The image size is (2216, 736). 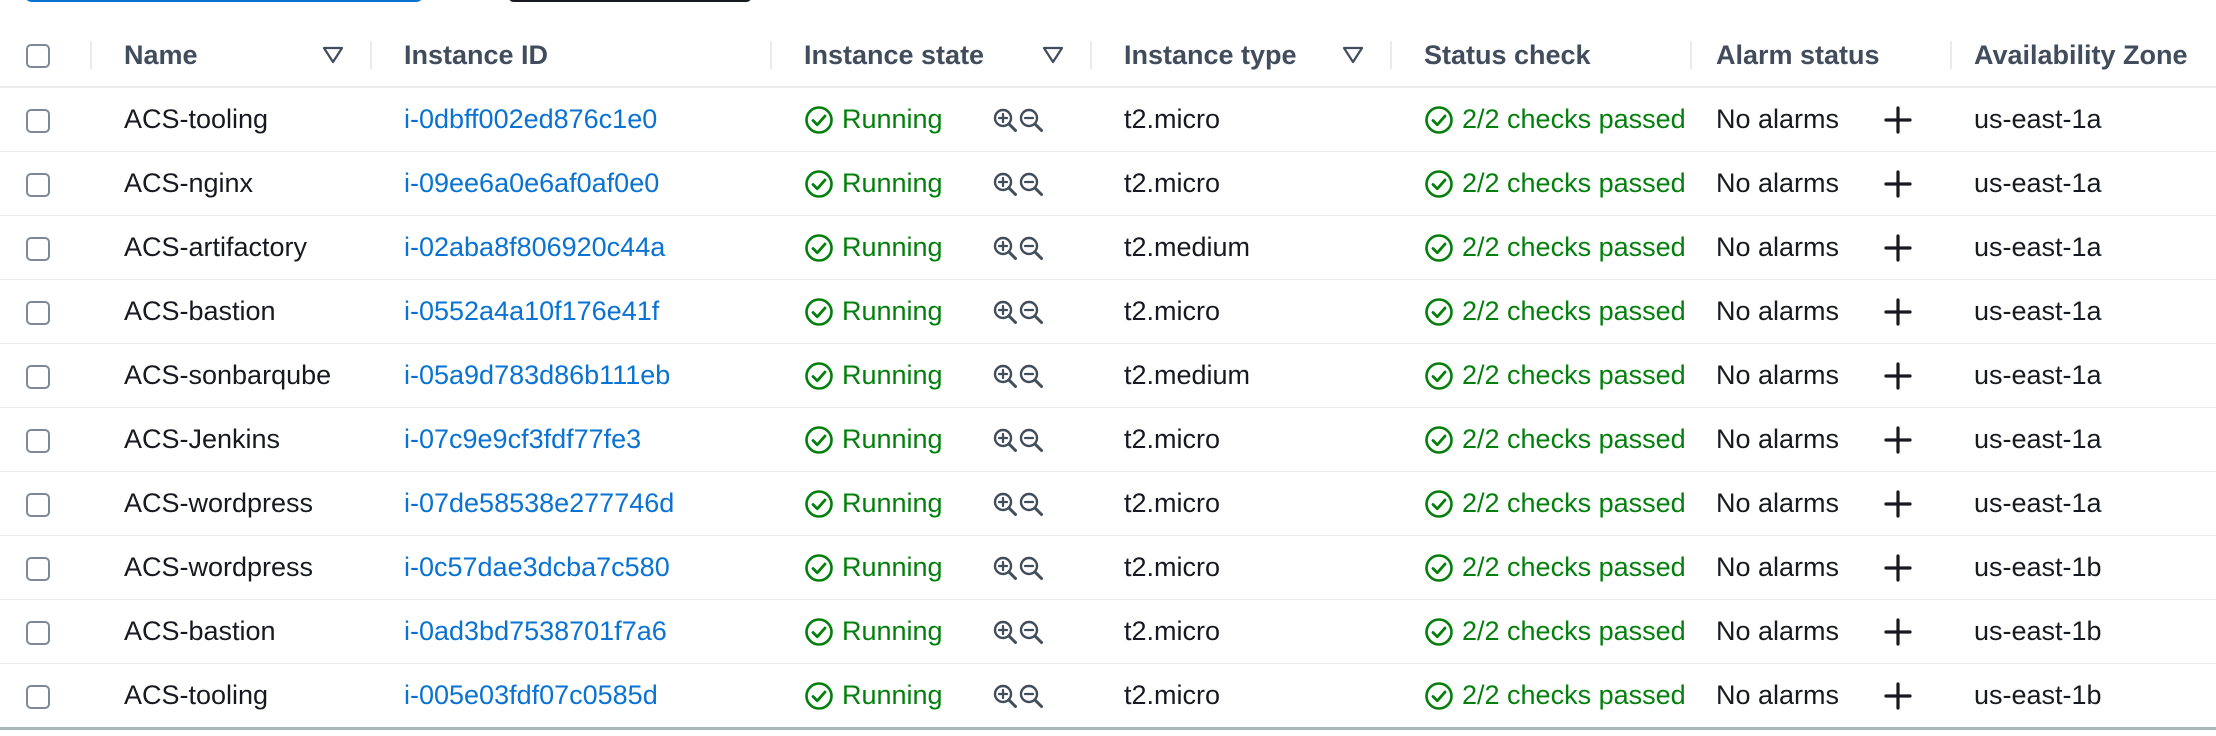 What do you see at coordinates (2084, 56) in the screenshot?
I see `column-header-availability-zone: Availability Zone` at bounding box center [2084, 56].